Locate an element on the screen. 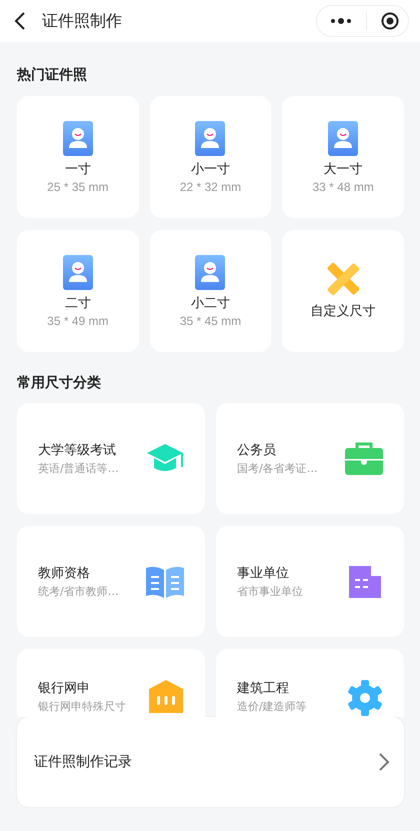 Image resolution: width=420 pixels, height=831 pixels. category-name: 大学等级考试 is located at coordinates (77, 450).